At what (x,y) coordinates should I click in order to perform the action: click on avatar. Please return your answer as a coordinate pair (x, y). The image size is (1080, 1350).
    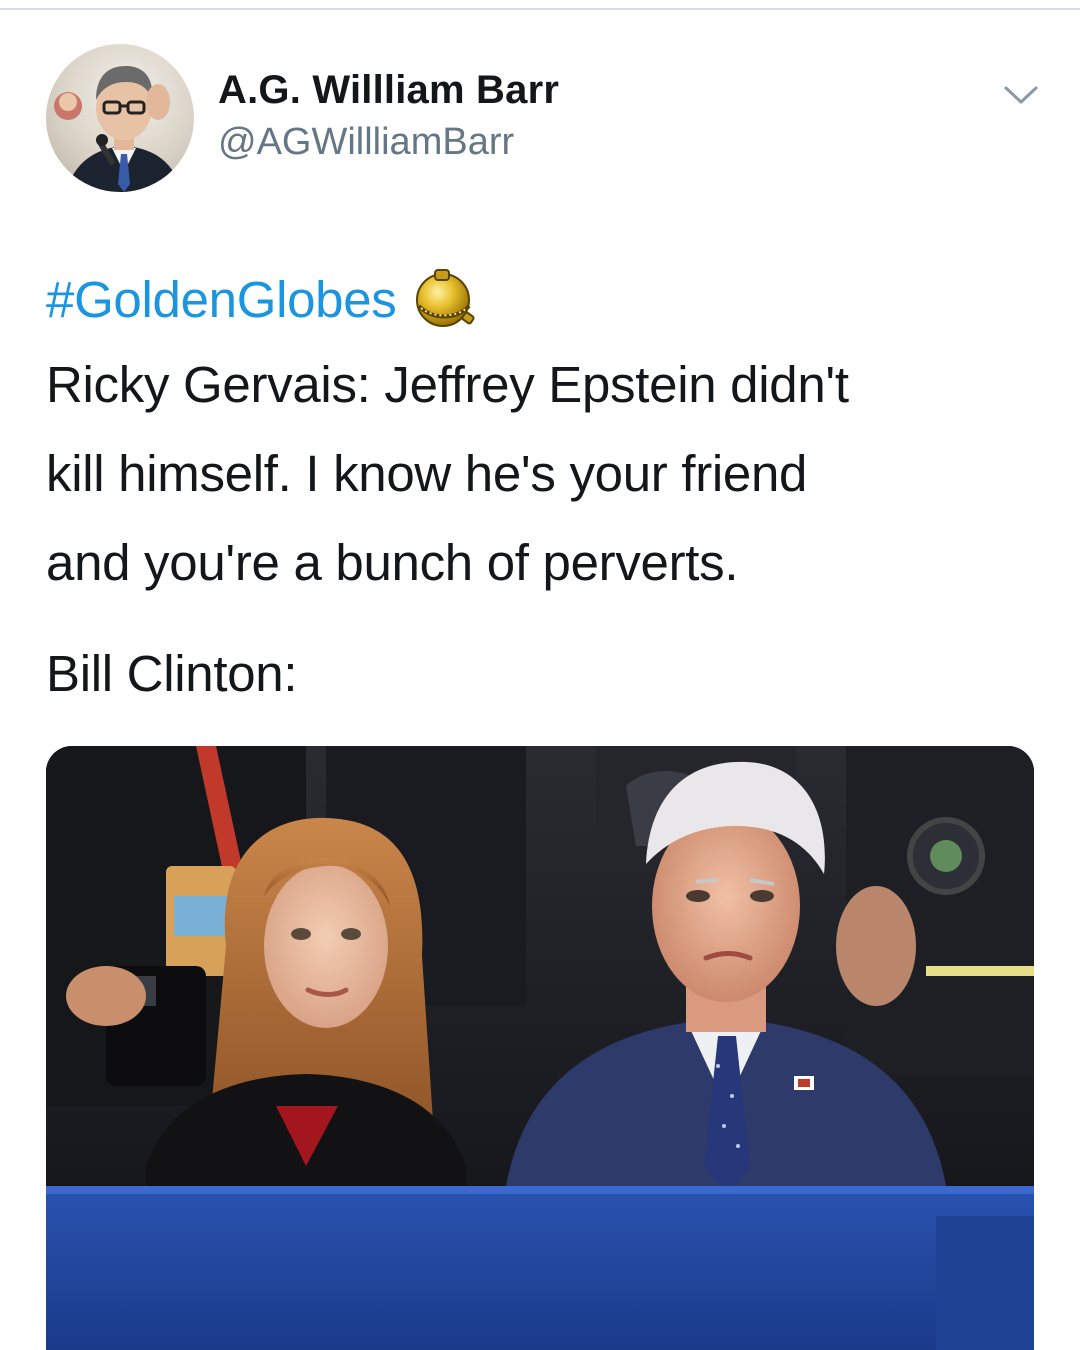
    Looking at the image, I should click on (120, 118).